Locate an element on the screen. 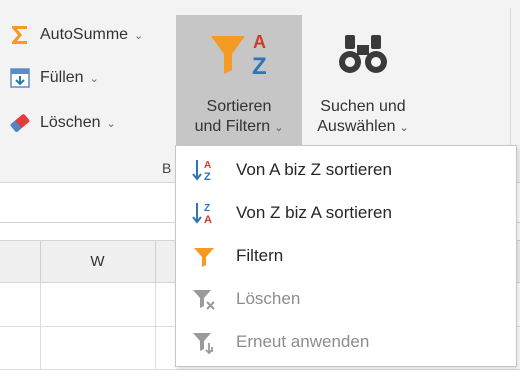 This screenshot has height=370, width=520. ribbon-separator is located at coordinates (510, 88).